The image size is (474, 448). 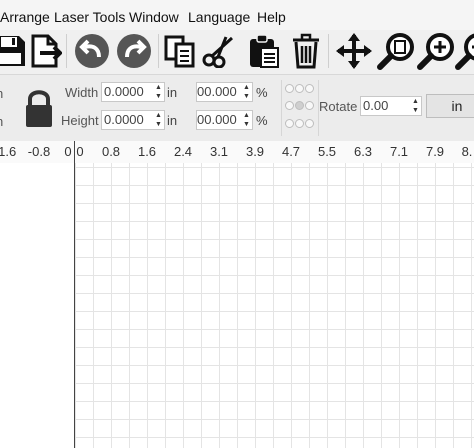 I want to click on anchor-top-left, so click(x=289, y=88).